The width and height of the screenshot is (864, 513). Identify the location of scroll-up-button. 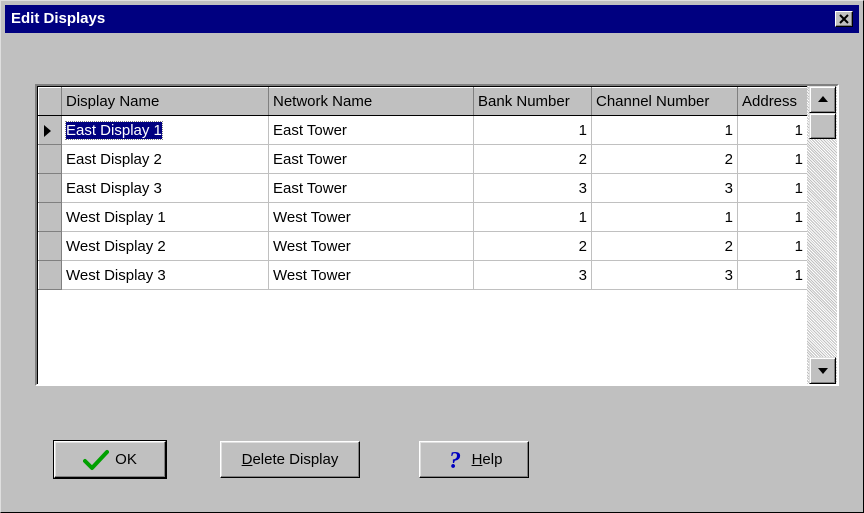
(822, 99).